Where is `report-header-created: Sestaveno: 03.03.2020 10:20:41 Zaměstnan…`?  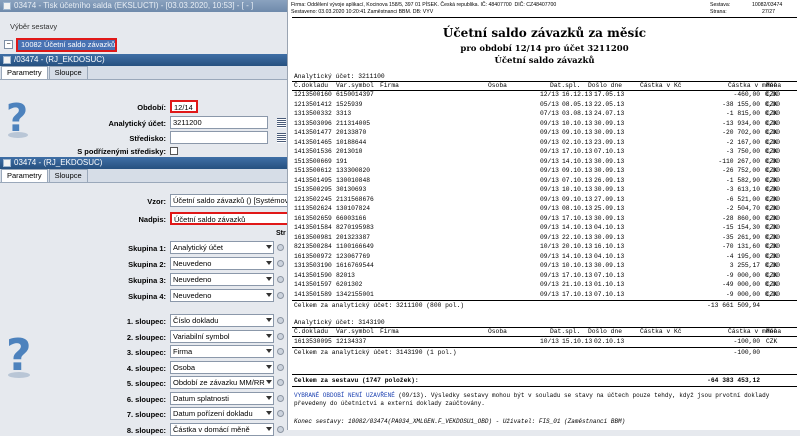 report-header-created: Sestaveno: 03.03.2020 10:20:41 Zaměstnan… is located at coordinates (362, 12).